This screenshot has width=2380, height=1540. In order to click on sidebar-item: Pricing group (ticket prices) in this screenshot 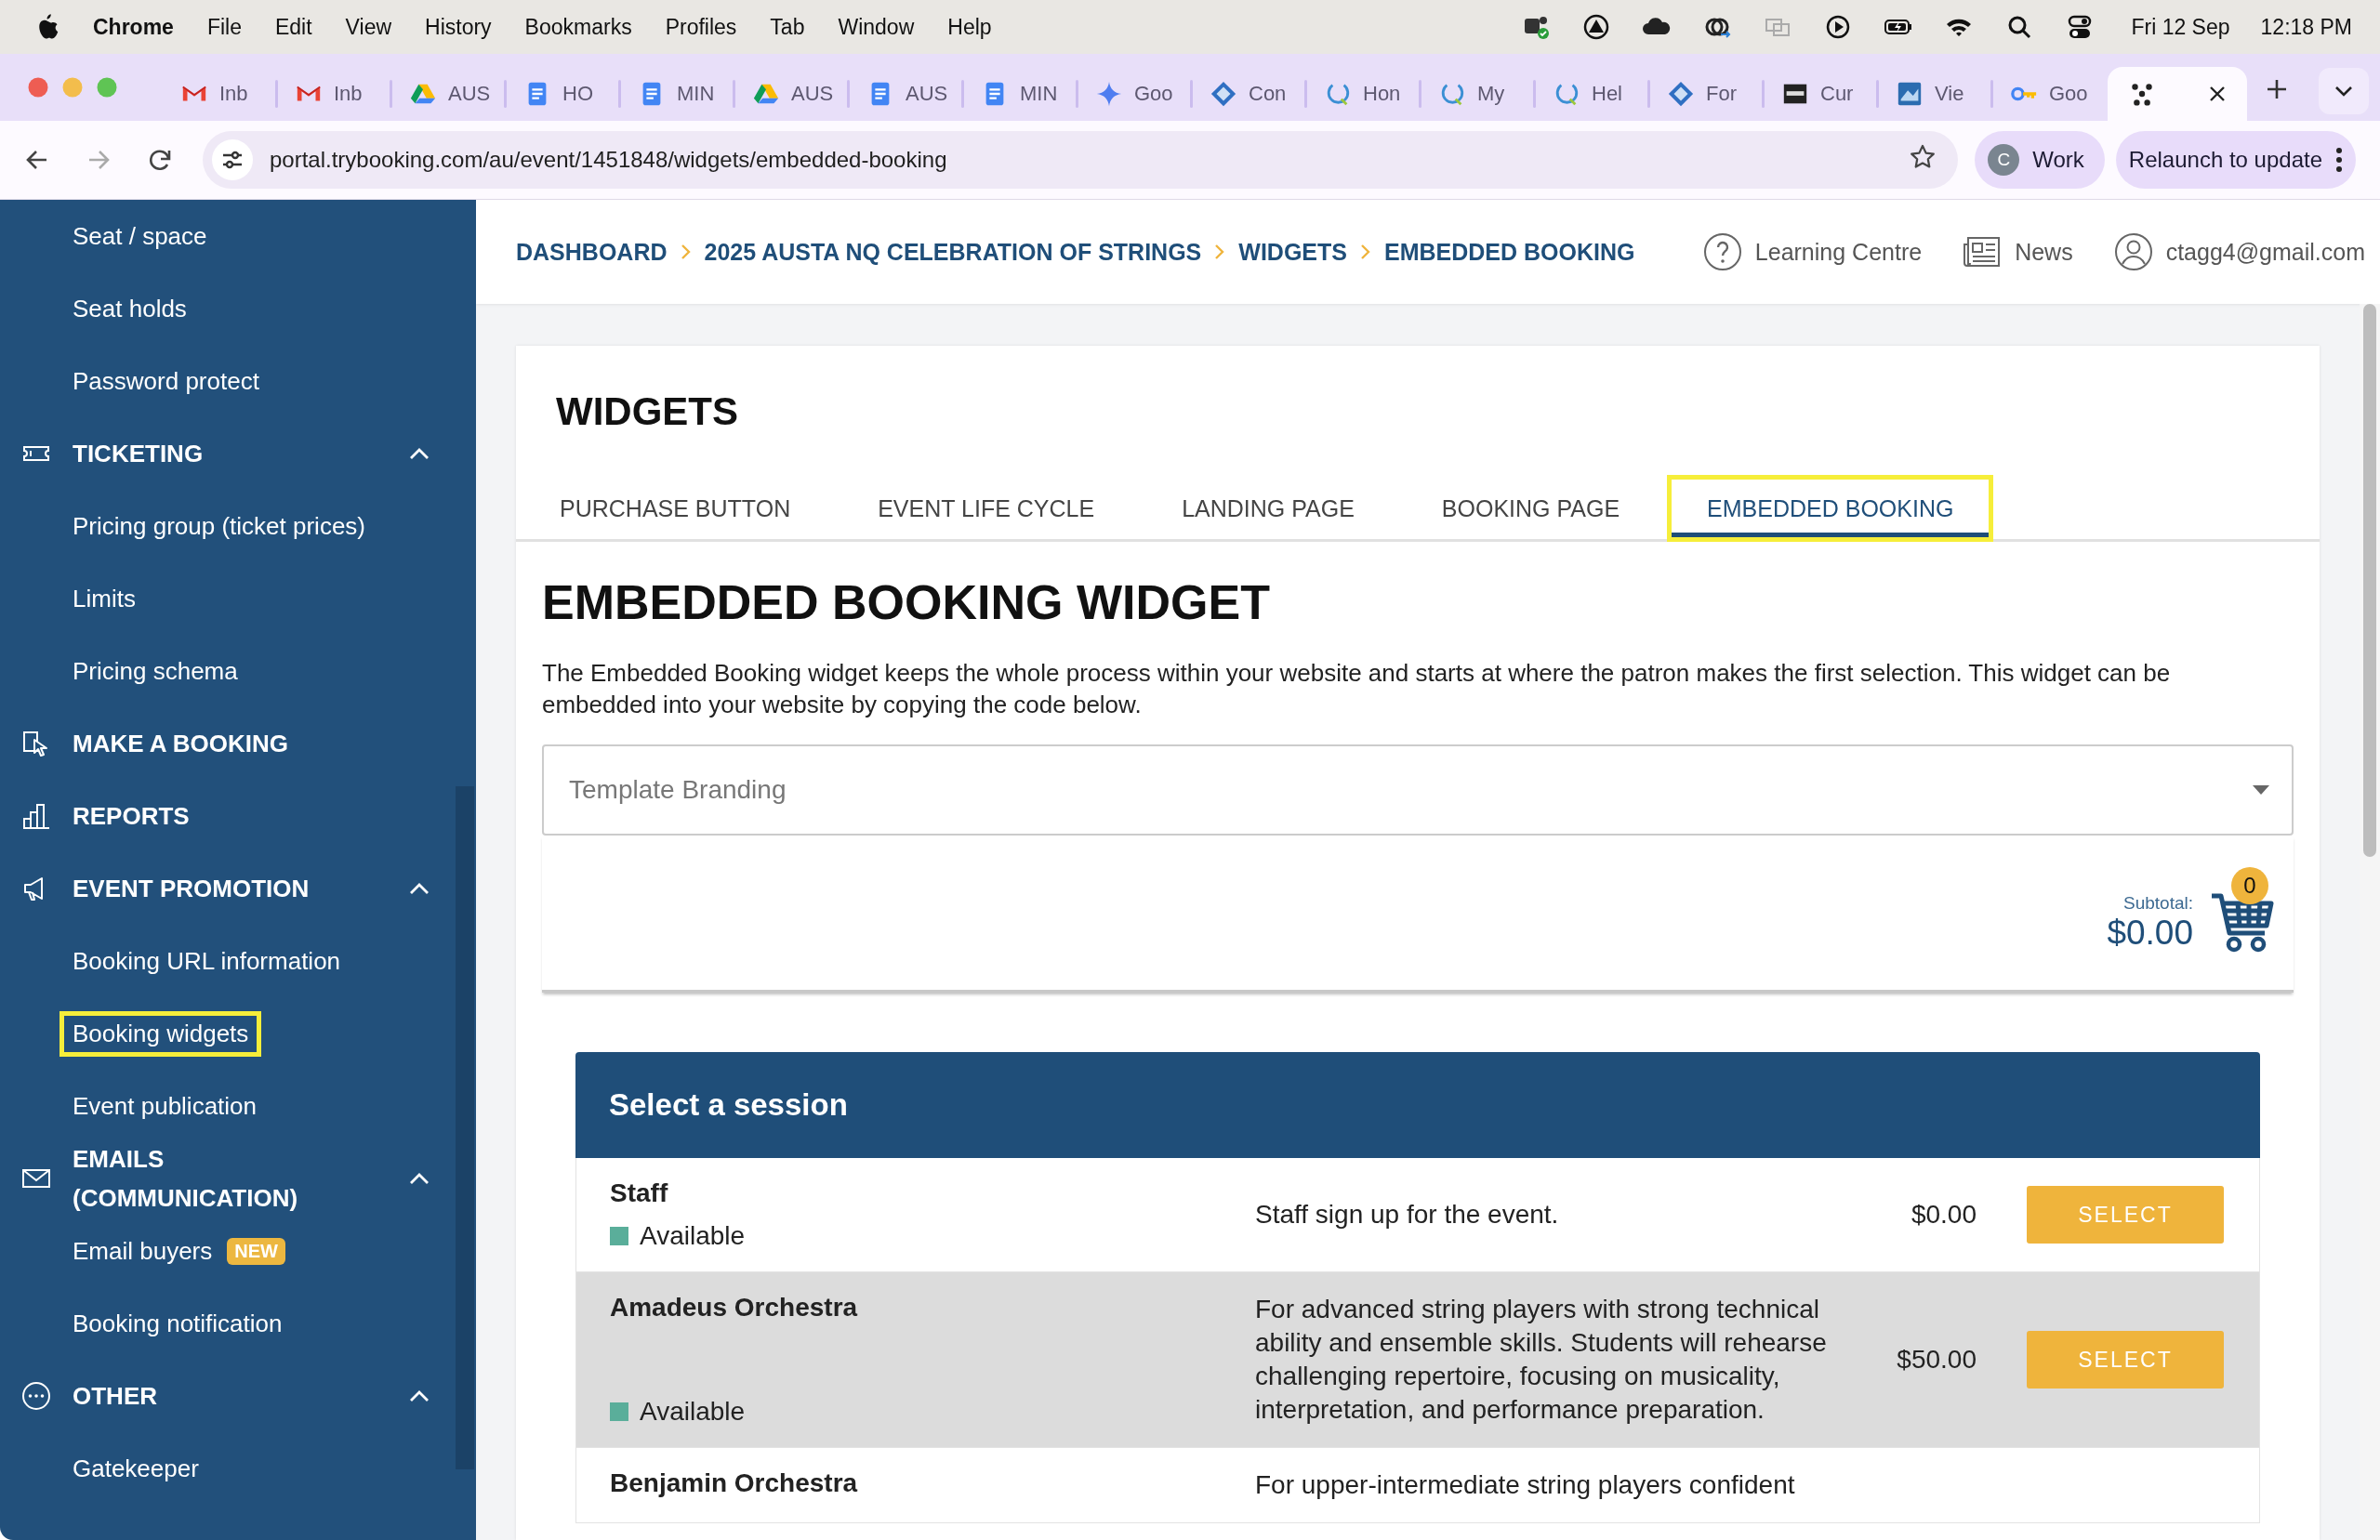, I will do `click(219, 526)`.